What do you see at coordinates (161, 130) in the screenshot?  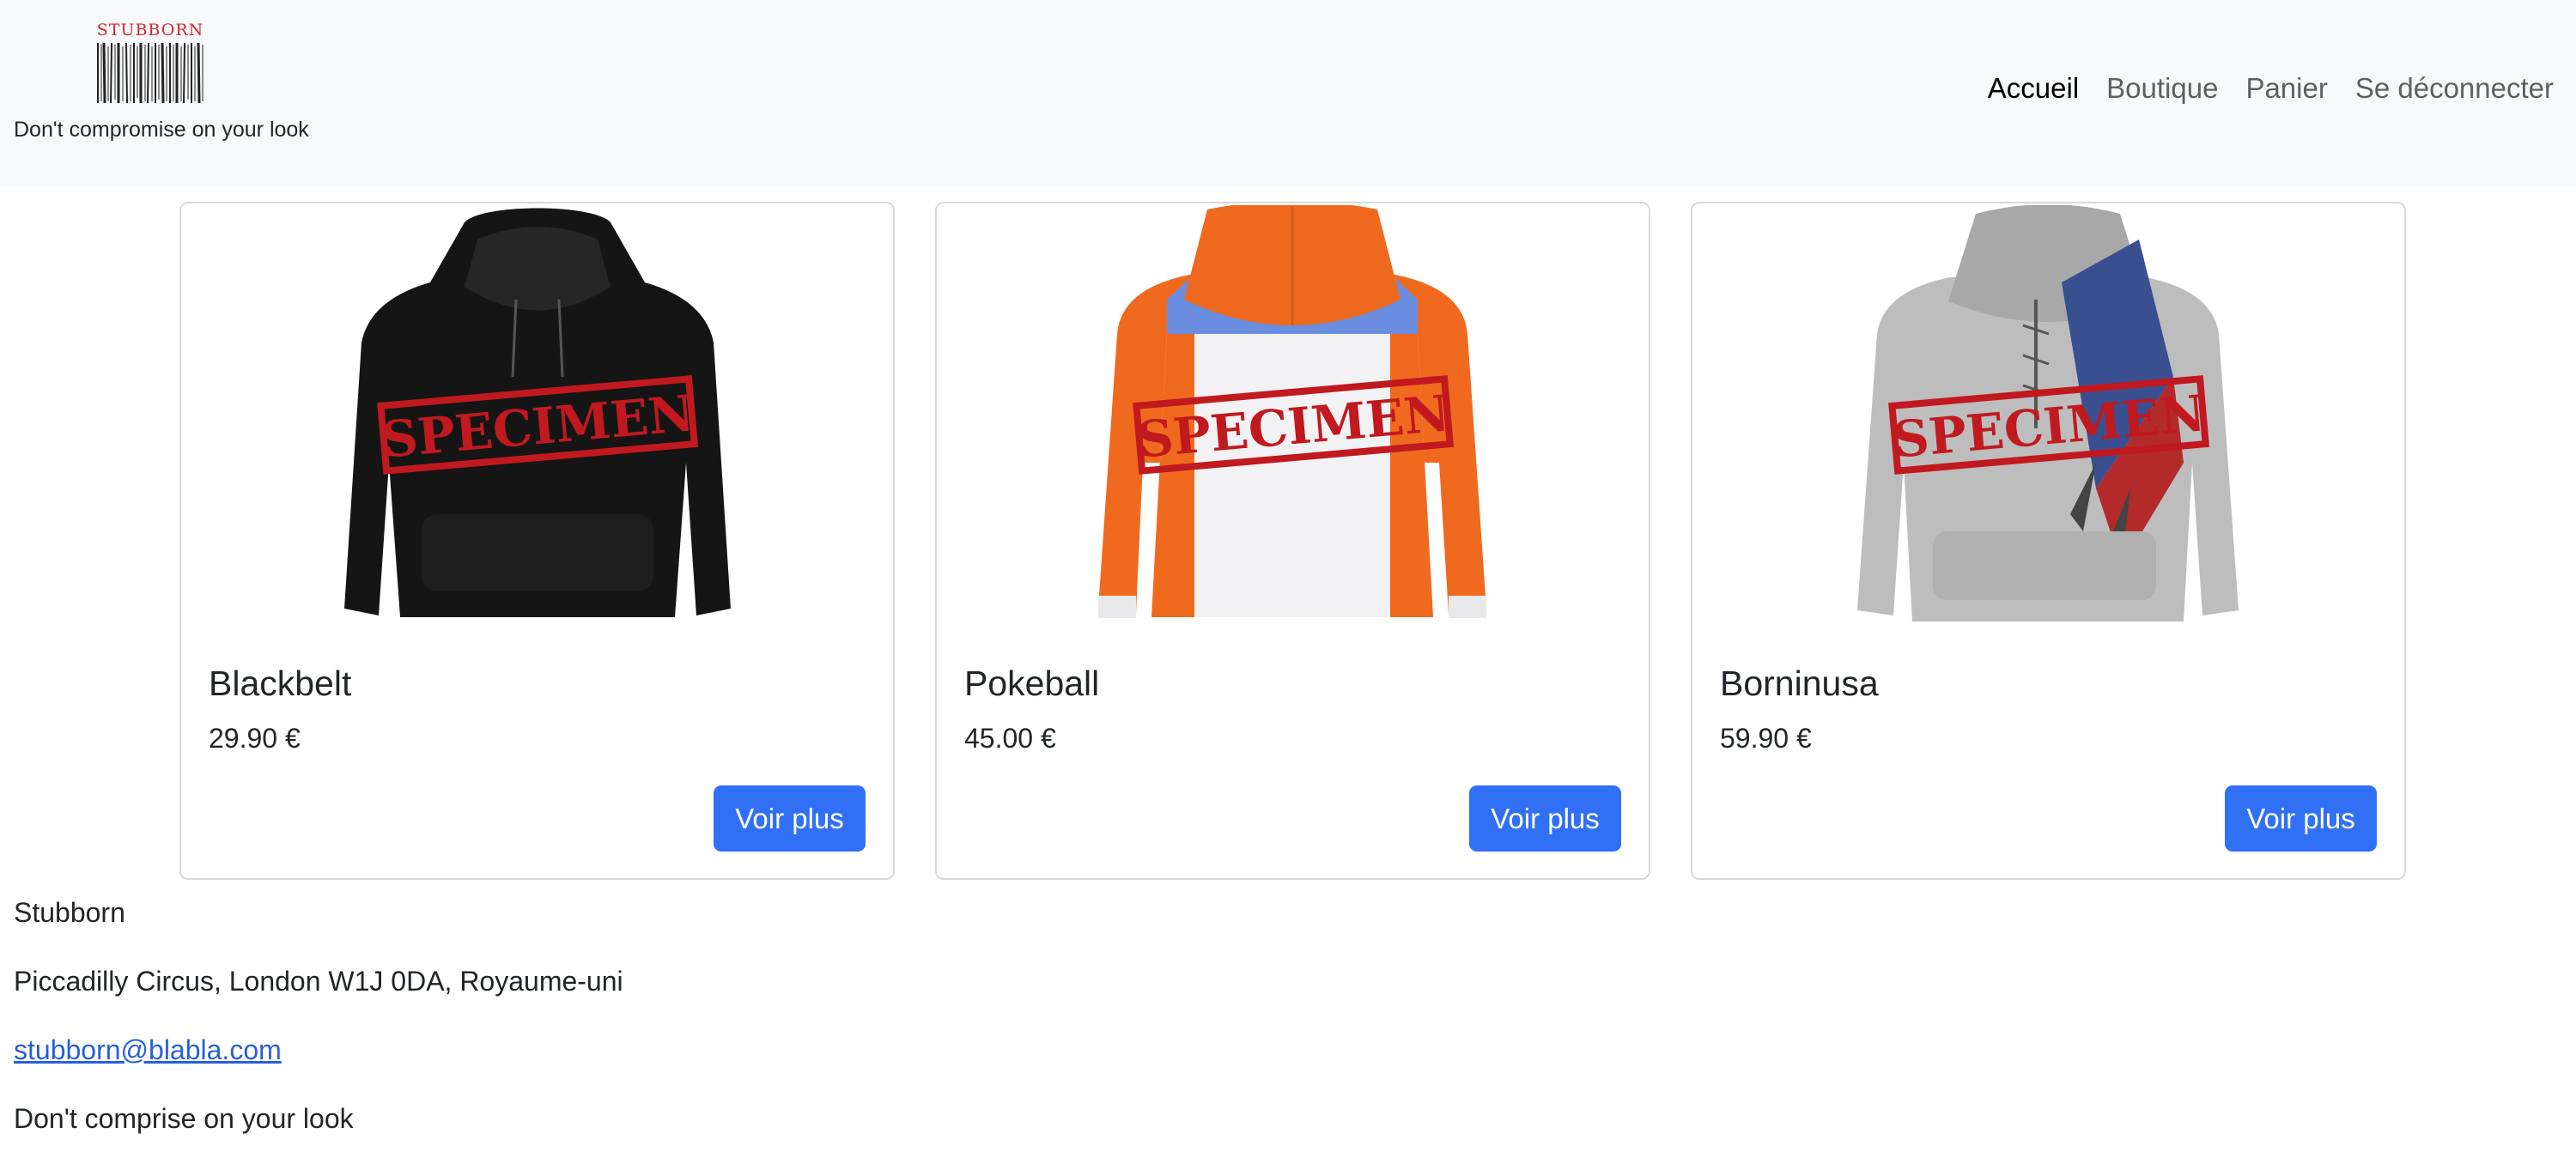 I see `brand-tagline: Don't compromise on your look` at bounding box center [161, 130].